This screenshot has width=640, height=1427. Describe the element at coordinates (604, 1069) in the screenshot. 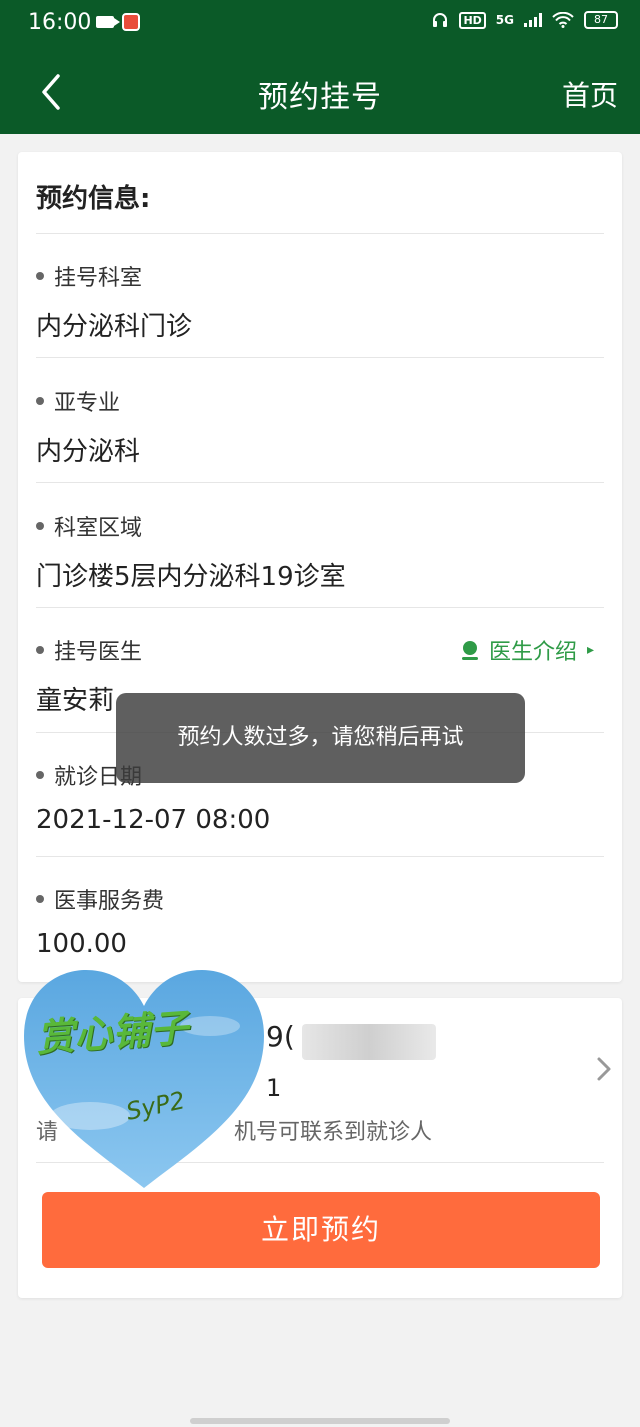

I see `chevron-right-icon` at that location.